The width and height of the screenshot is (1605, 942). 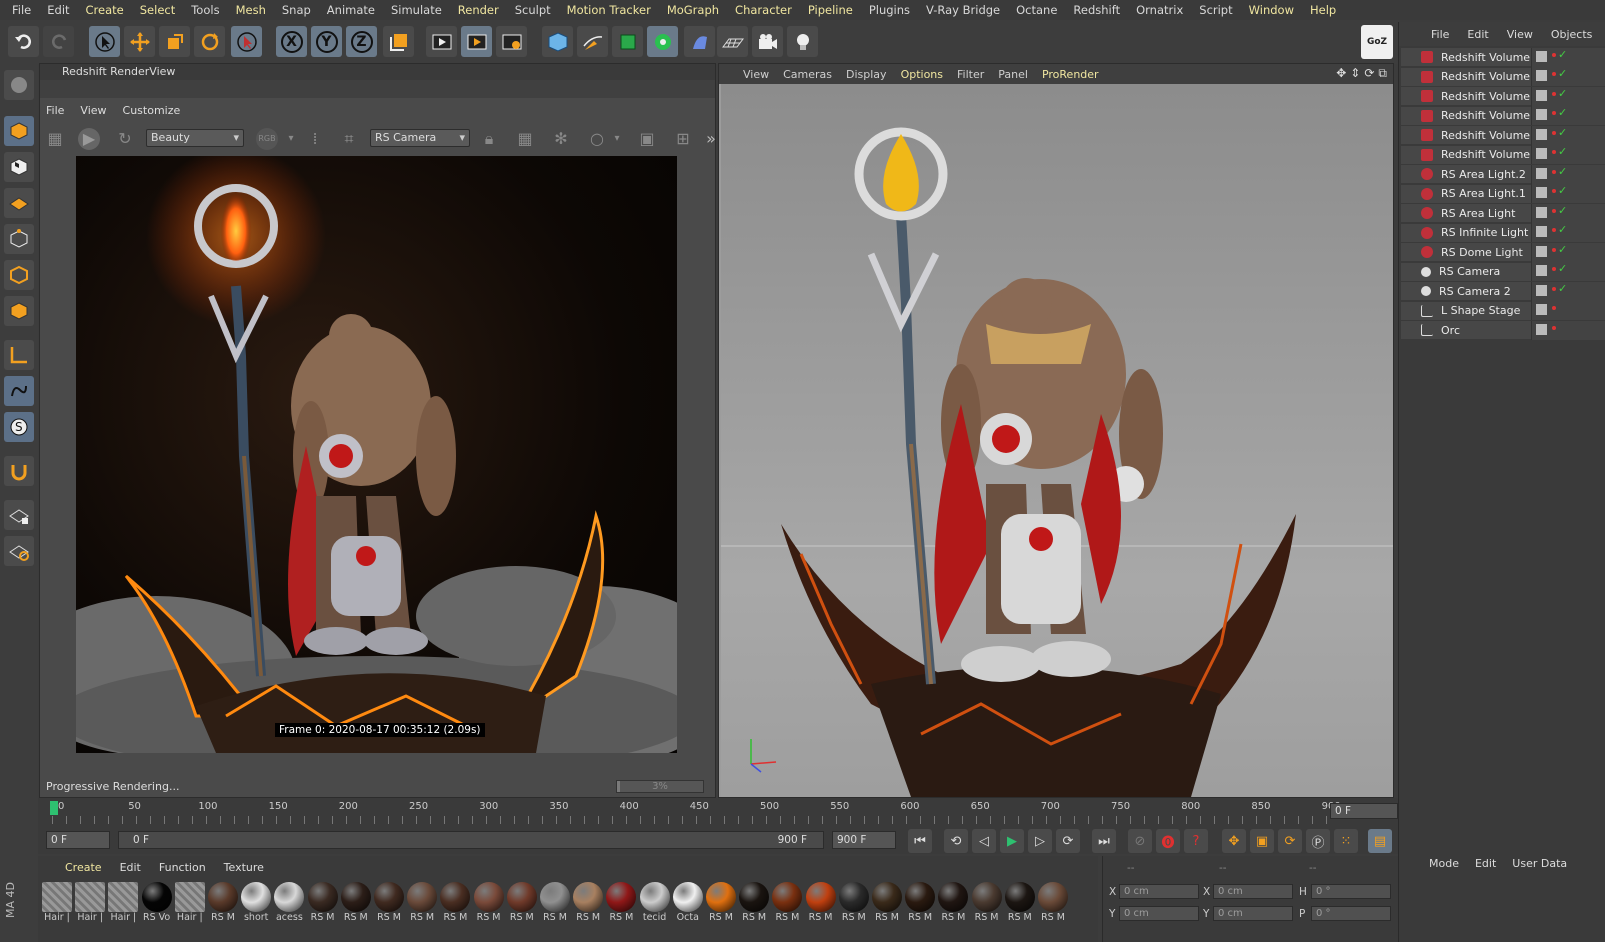 I want to click on model-mode-icon, so click(x=19, y=131).